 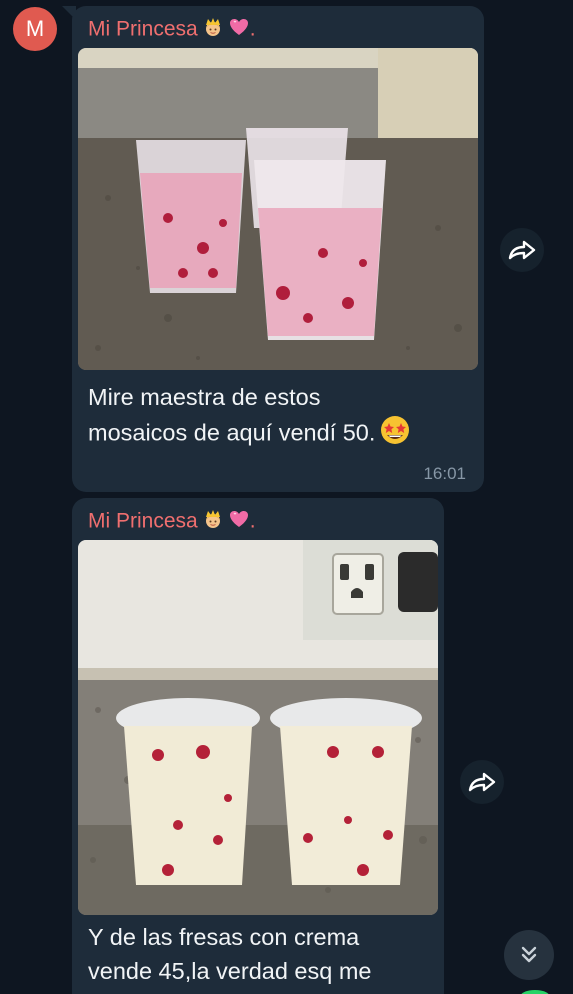 I want to click on message-timestamp: 16:01, so click(x=444, y=473).